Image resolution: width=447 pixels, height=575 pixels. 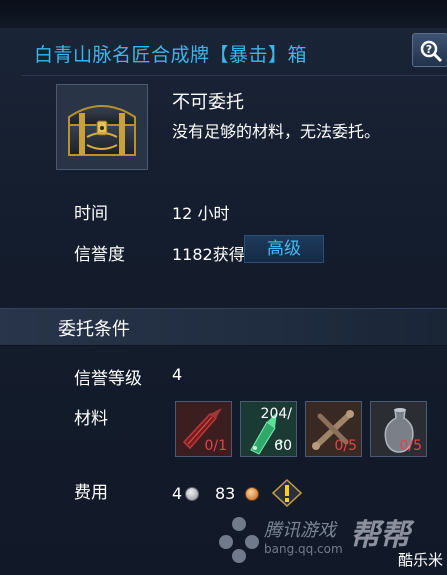 I want to click on magnifier-question-icon: ?, so click(x=431, y=51).